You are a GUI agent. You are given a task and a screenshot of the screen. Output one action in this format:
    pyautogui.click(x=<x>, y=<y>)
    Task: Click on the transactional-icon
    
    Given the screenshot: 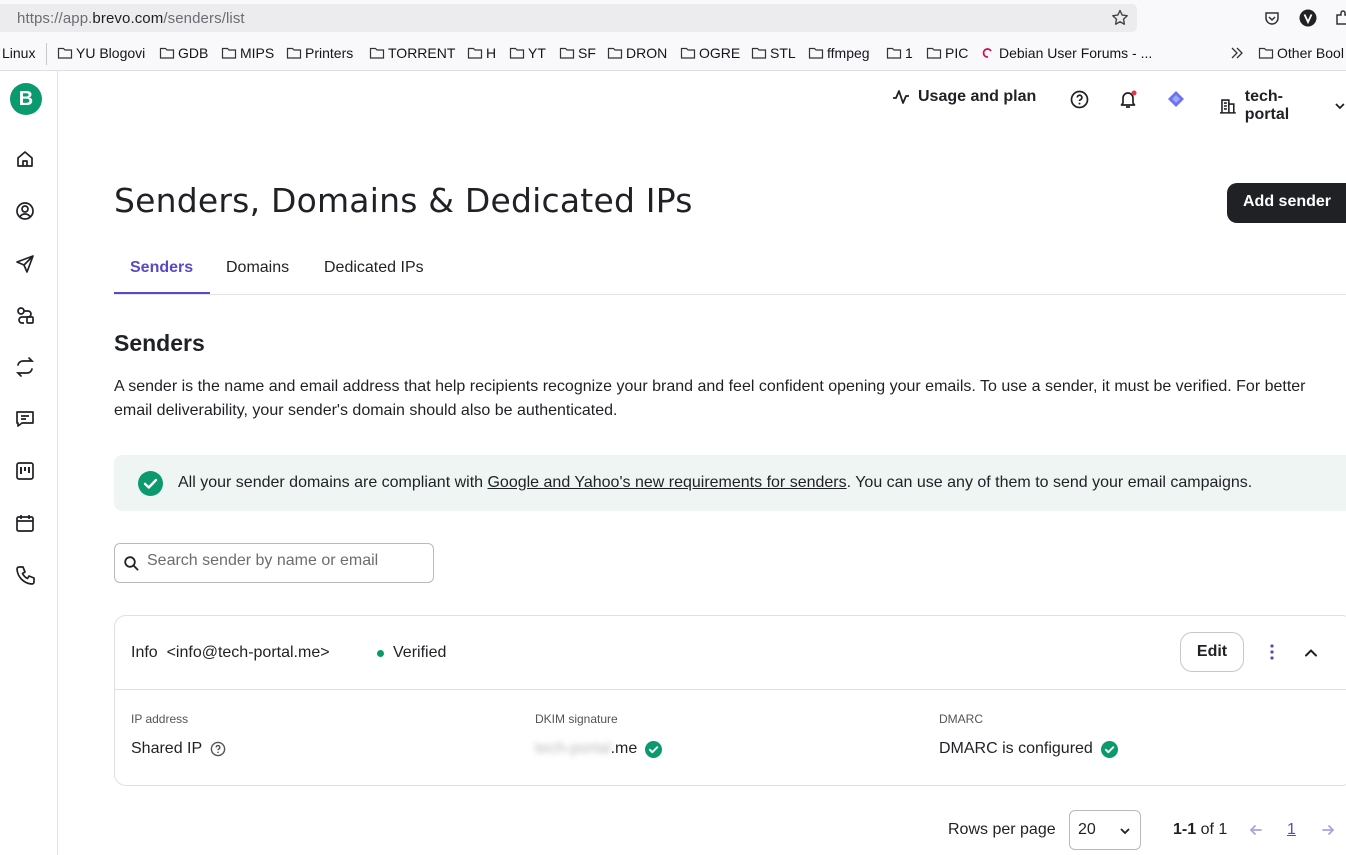 What is the action you would take?
    pyautogui.click(x=25, y=367)
    